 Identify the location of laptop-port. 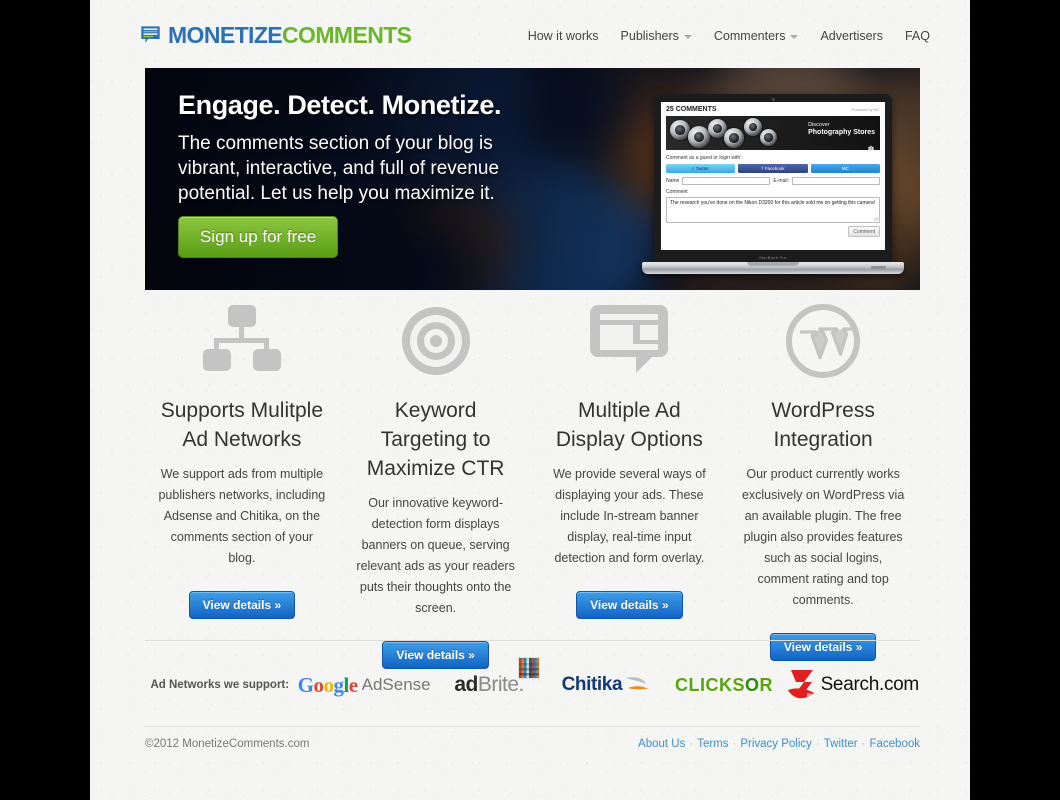
(878, 267).